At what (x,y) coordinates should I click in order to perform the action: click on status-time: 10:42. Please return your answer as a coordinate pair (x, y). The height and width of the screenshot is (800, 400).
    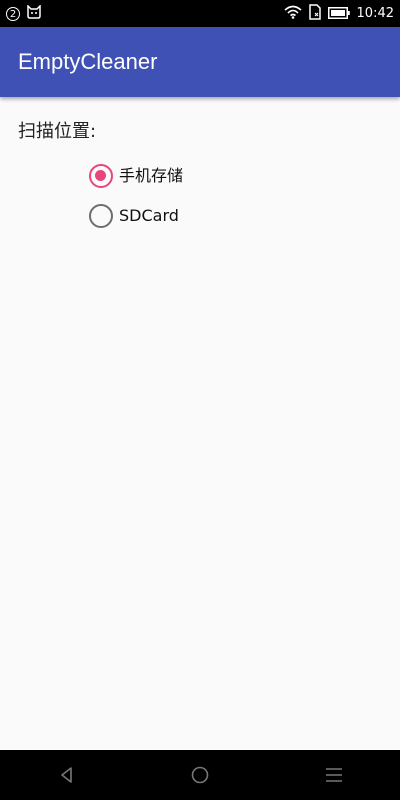
    Looking at the image, I should click on (375, 13).